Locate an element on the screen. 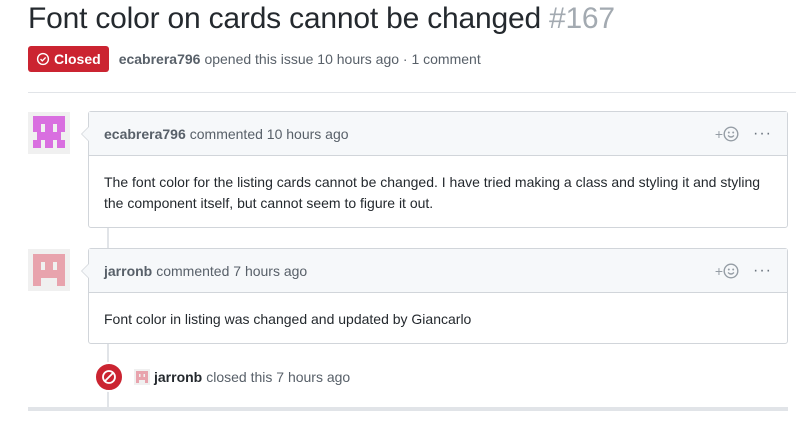 This screenshot has width=796, height=423. comment-2-add-reaction-button: + is located at coordinates (727, 271).